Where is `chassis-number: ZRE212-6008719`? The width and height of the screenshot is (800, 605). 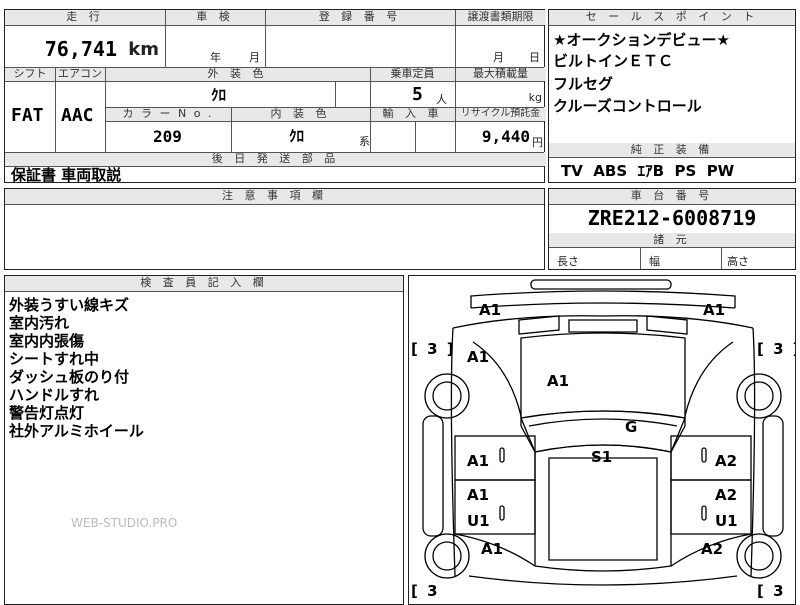
chassis-number: ZRE212-6008719 is located at coordinates (672, 218).